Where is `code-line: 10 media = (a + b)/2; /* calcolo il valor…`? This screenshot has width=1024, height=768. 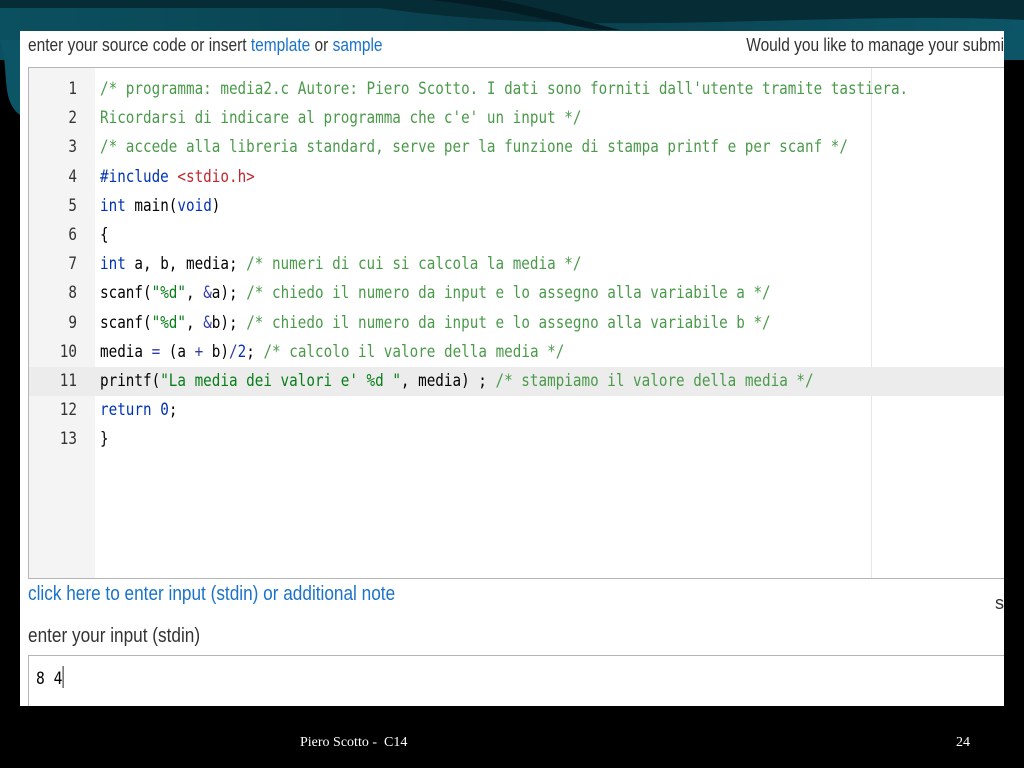 code-line: 10 media = (a + b)/2; /* calcolo il valor… is located at coordinates (516, 352).